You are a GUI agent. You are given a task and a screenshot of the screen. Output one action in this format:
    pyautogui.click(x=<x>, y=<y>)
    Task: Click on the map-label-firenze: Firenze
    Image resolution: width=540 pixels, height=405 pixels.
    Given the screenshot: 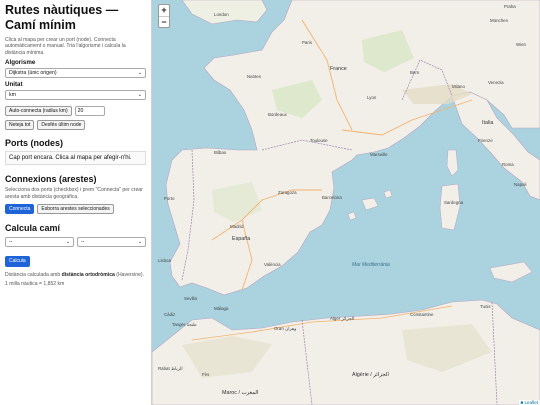 What is the action you would take?
    pyautogui.click(x=485, y=140)
    